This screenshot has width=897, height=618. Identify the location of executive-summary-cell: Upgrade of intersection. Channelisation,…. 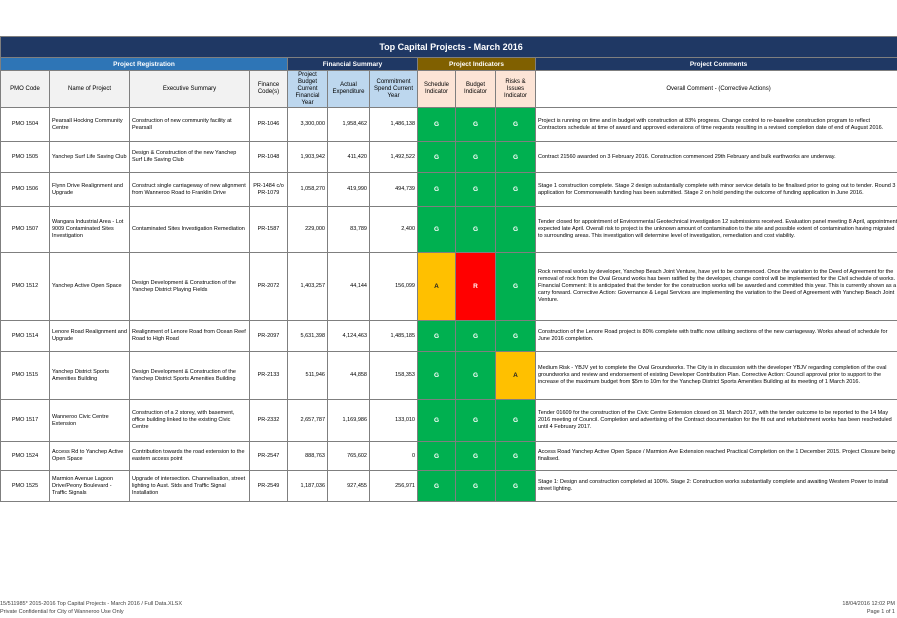
(189, 486).